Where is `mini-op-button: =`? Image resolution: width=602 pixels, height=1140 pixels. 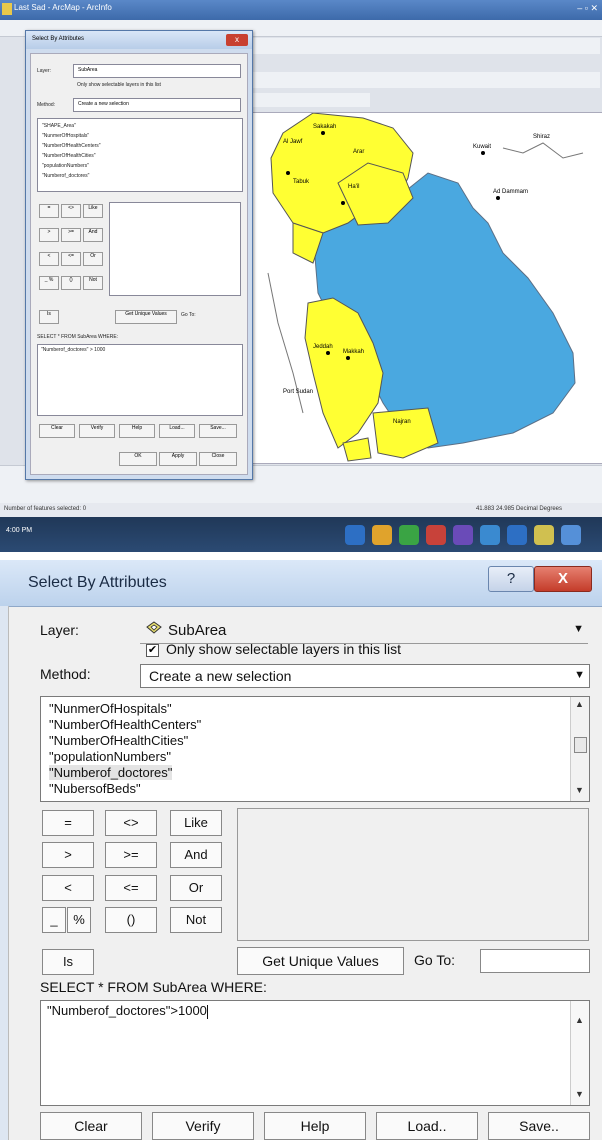
mini-op-button: = is located at coordinates (49, 211).